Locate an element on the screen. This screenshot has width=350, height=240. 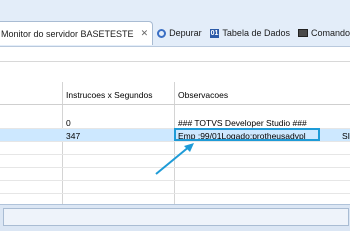
instructions-cell: 347 is located at coordinates (73, 136).